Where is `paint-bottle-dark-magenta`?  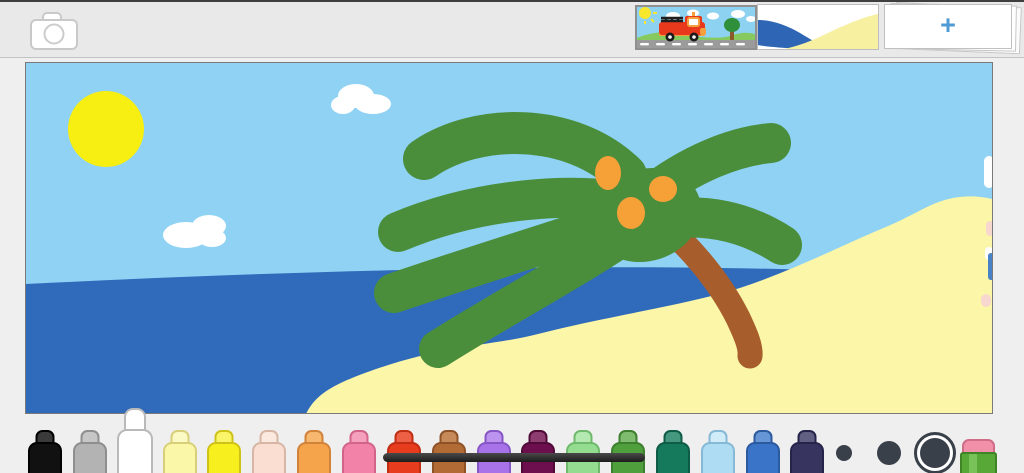
paint-bottle-dark-magenta is located at coordinates (538, 451).